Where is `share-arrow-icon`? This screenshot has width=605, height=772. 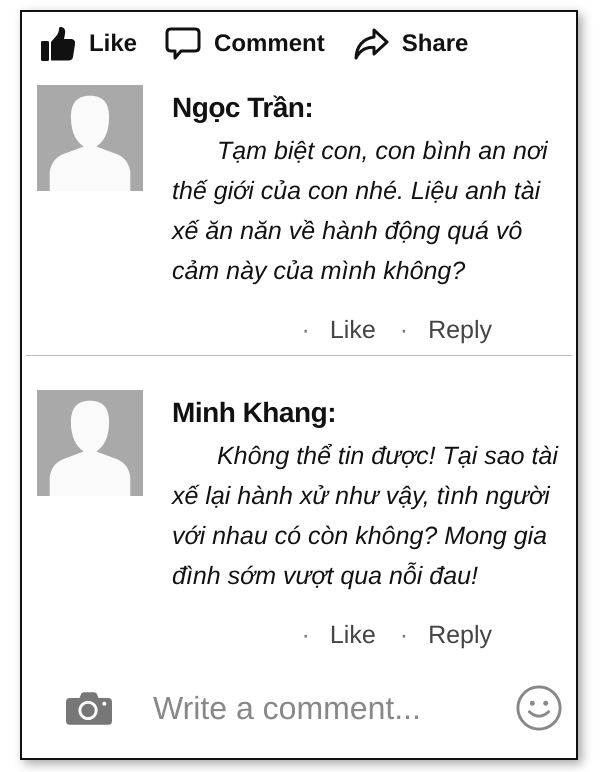 share-arrow-icon is located at coordinates (370, 44).